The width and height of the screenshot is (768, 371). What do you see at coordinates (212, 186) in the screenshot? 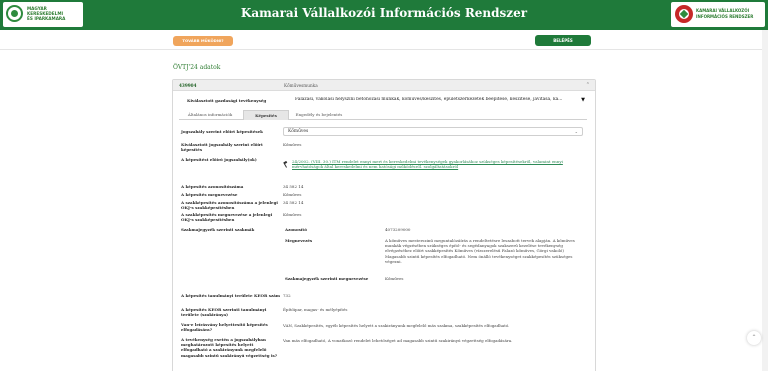
I see `row-label: A képesítés azonosítószáma` at bounding box center [212, 186].